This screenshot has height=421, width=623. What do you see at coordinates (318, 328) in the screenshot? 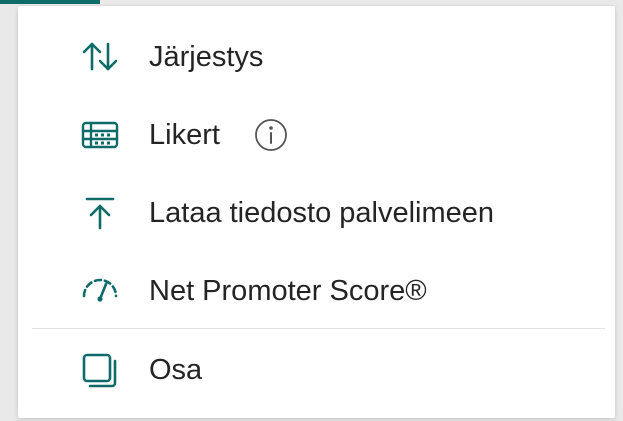
I see `menu-divider` at bounding box center [318, 328].